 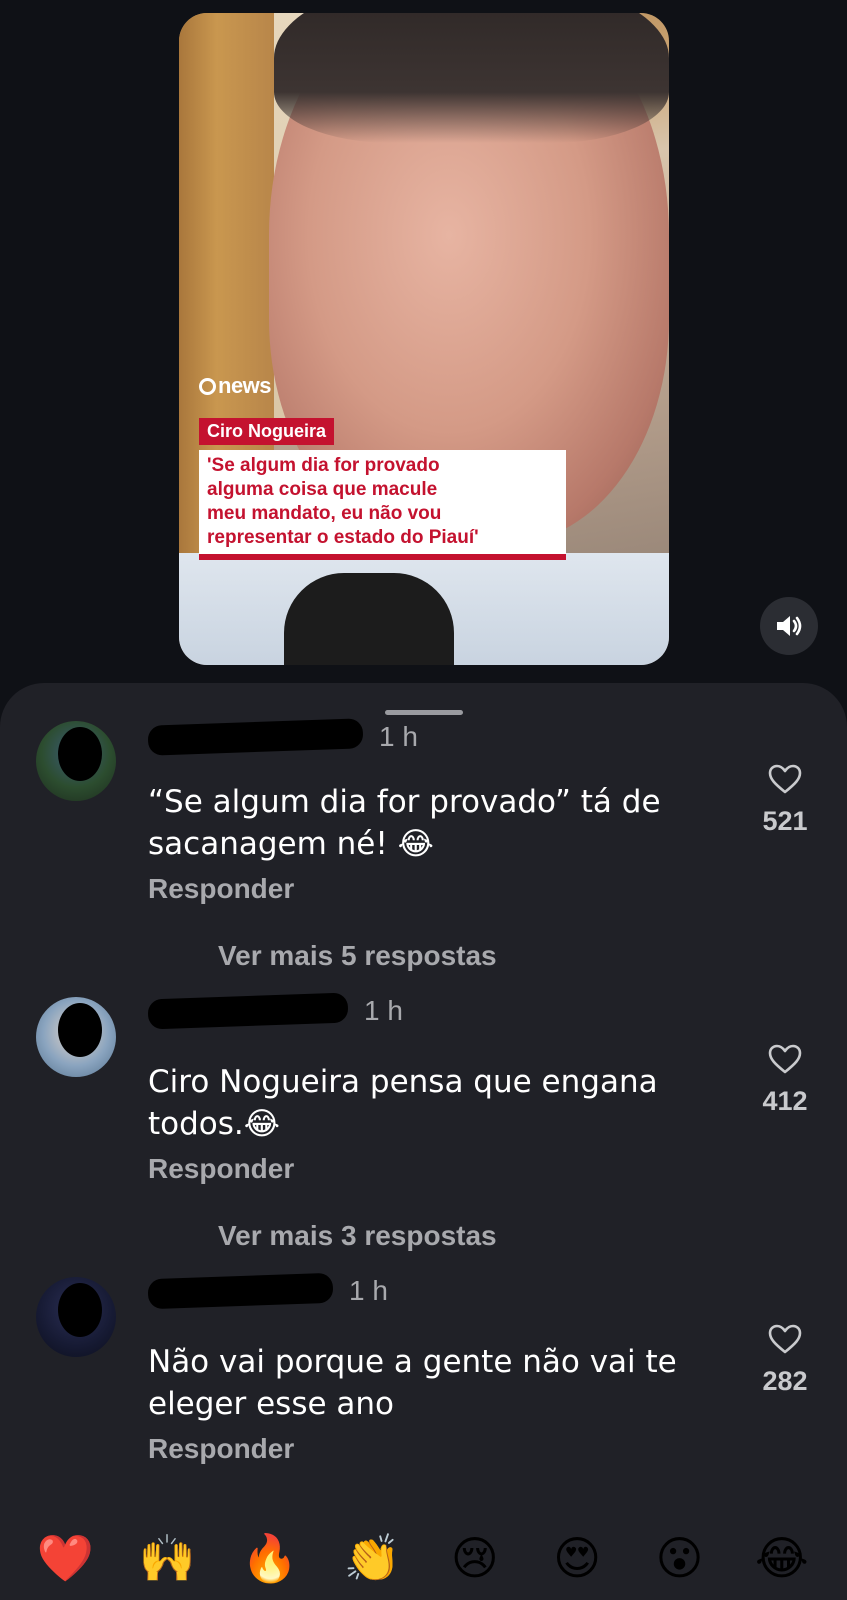 I want to click on like-count: 521, so click(x=785, y=821).